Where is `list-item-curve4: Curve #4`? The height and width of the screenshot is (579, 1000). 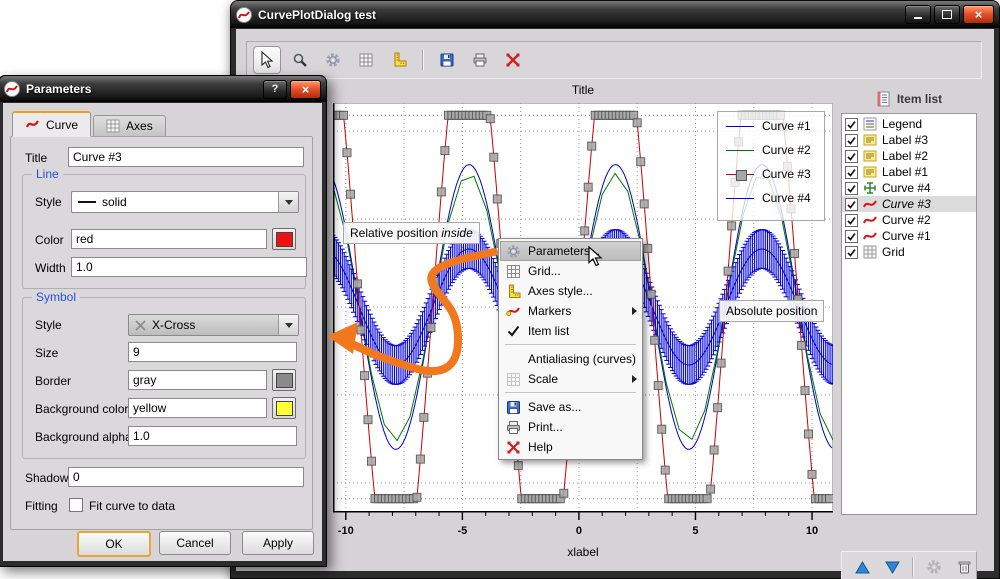
list-item-curve4: Curve #4 is located at coordinates (909, 188).